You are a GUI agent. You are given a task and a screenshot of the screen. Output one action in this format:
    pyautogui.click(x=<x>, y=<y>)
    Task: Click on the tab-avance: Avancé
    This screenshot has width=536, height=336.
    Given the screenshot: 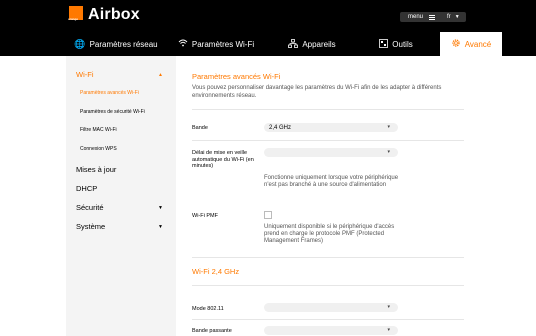 What is the action you would take?
    pyautogui.click(x=471, y=44)
    